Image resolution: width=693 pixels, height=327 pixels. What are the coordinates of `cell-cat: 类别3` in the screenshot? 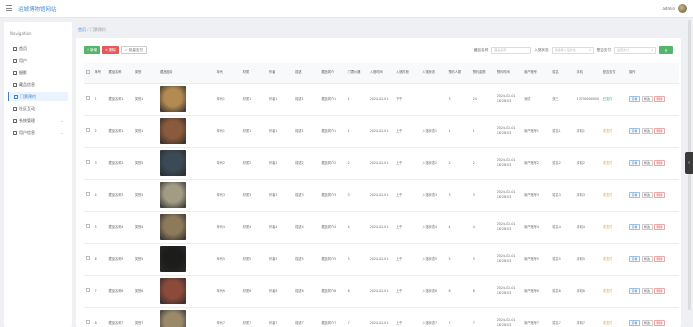 It's located at (146, 195).